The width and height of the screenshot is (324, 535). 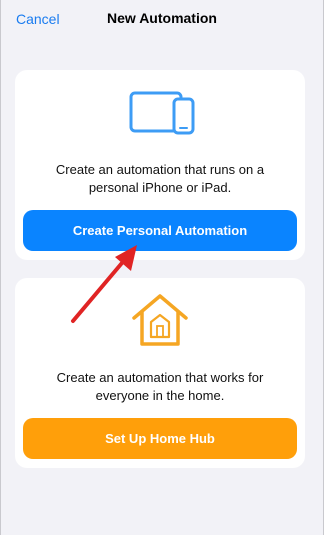 What do you see at coordinates (160, 438) in the screenshot?
I see `set-up-home-hub-button: Set Up Home Hub` at bounding box center [160, 438].